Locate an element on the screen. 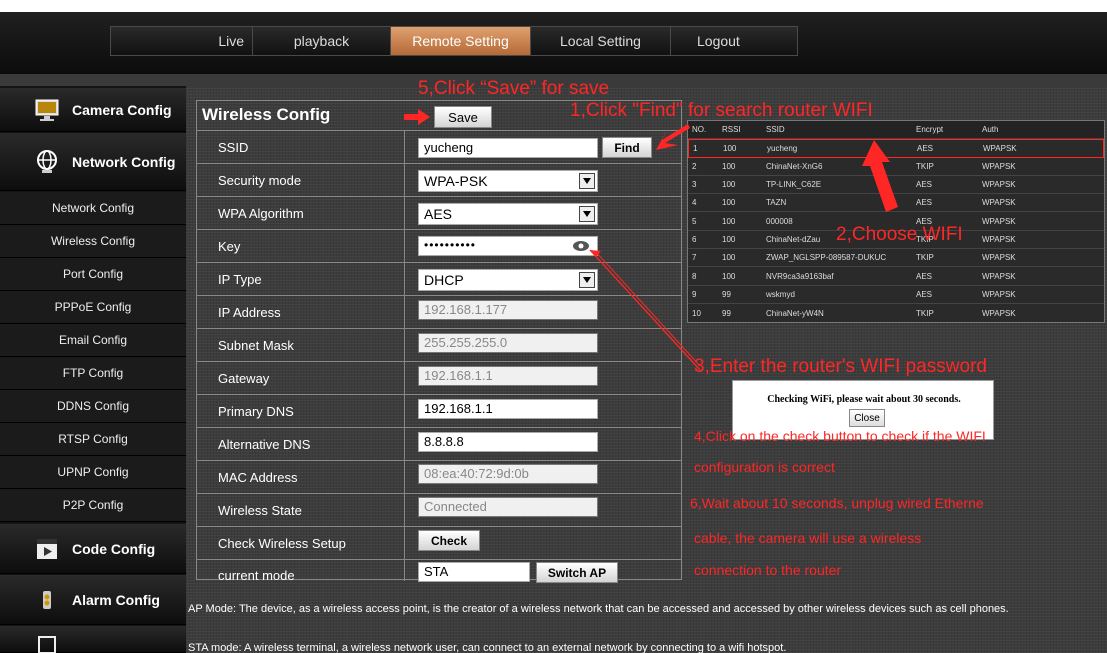  annotation-step5: 5,Click “Save” for save is located at coordinates (514, 88).